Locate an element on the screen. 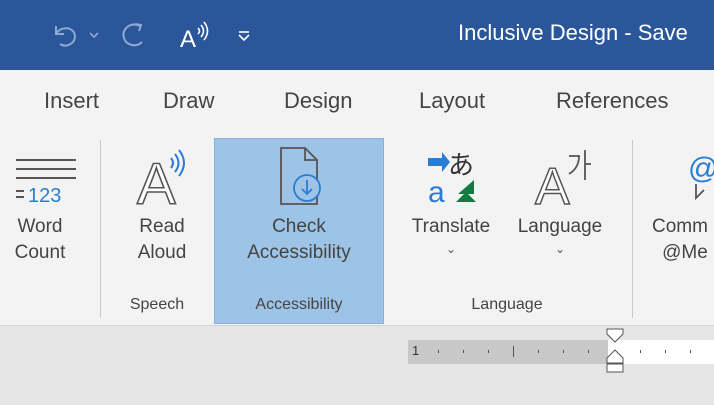 The image size is (714, 405). horizontal-ruler: 1 is located at coordinates (561, 350).